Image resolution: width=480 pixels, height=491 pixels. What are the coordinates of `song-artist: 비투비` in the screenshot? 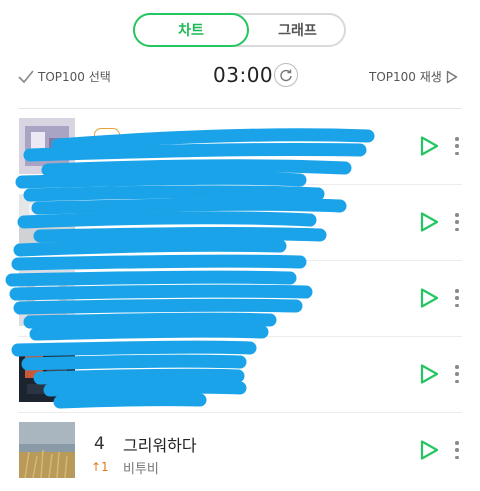 It's located at (141, 469).